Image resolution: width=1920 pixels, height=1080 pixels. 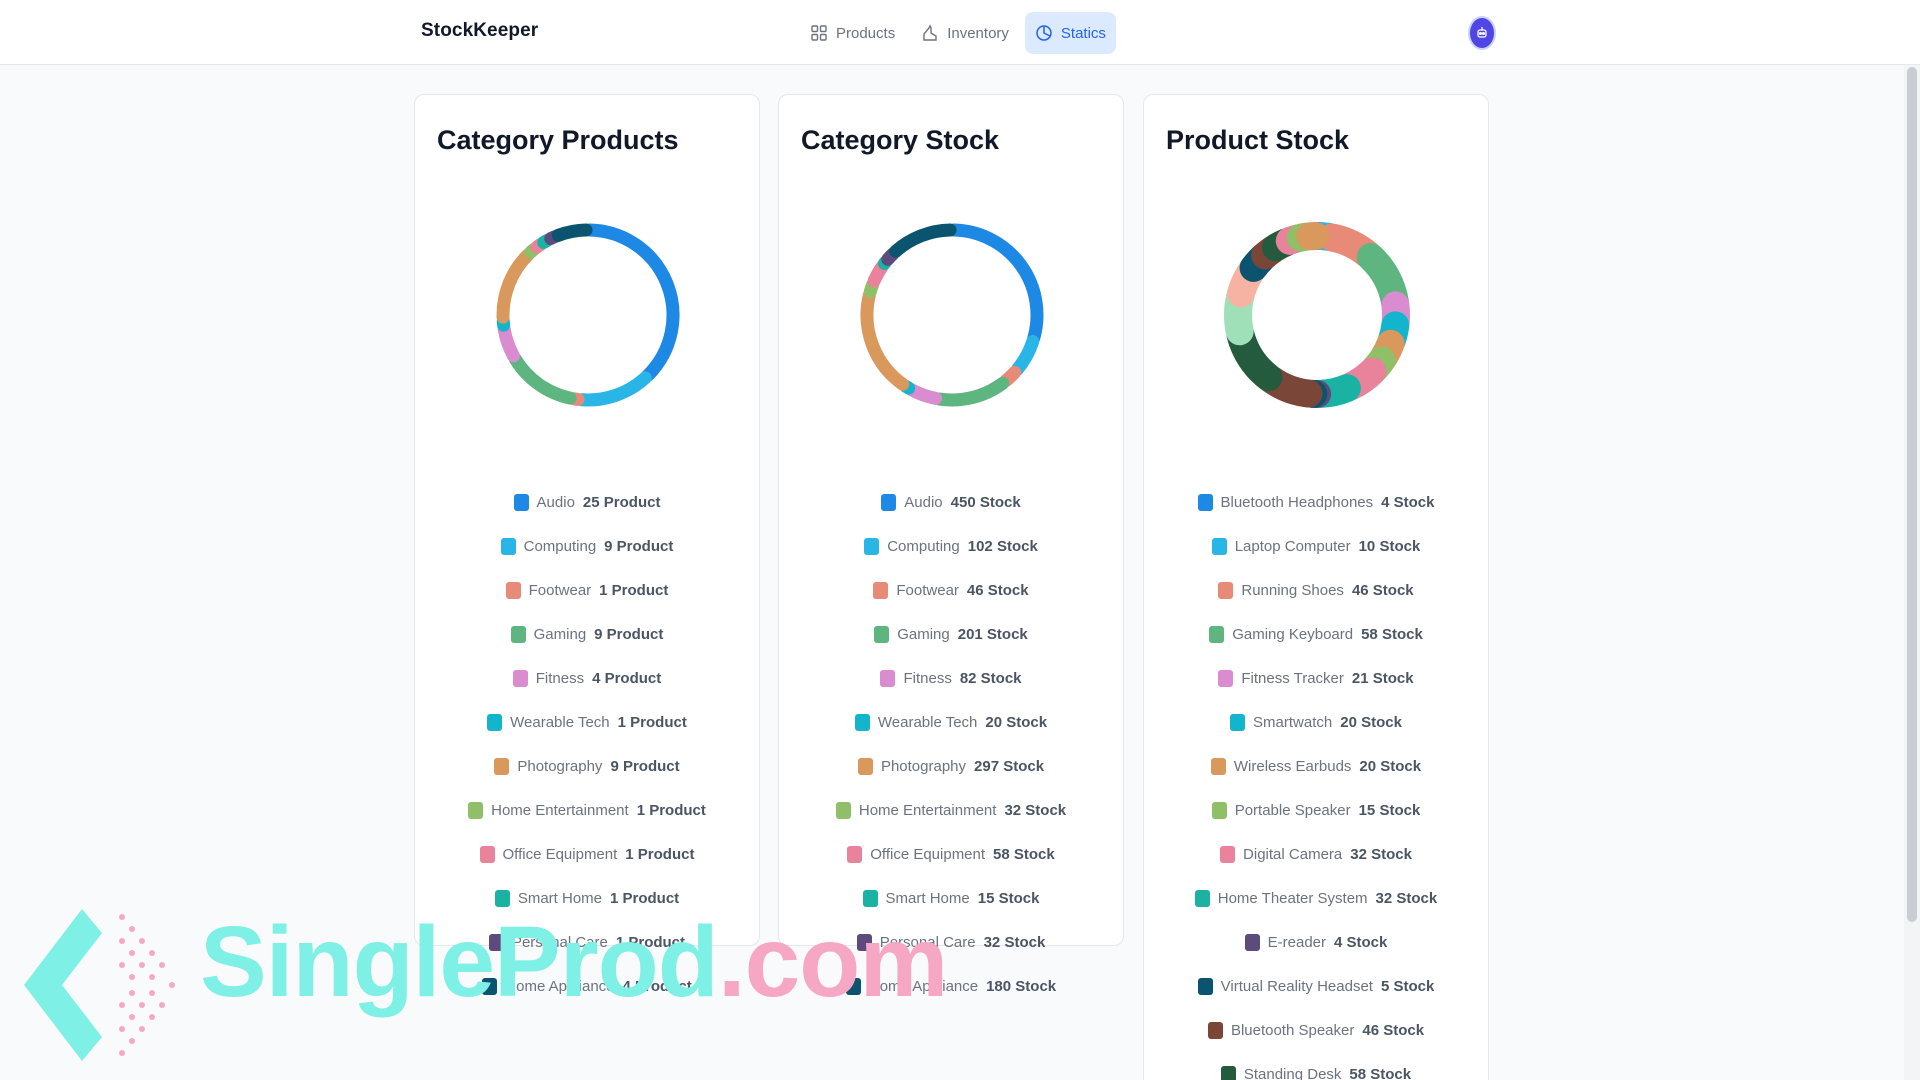 What do you see at coordinates (1292, 1073) in the screenshot?
I see `legend-label: Standing Desk` at bounding box center [1292, 1073].